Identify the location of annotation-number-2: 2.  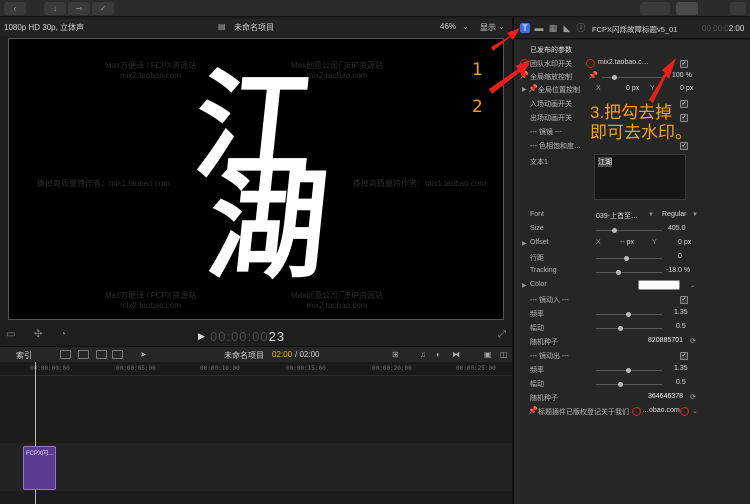
(477, 107).